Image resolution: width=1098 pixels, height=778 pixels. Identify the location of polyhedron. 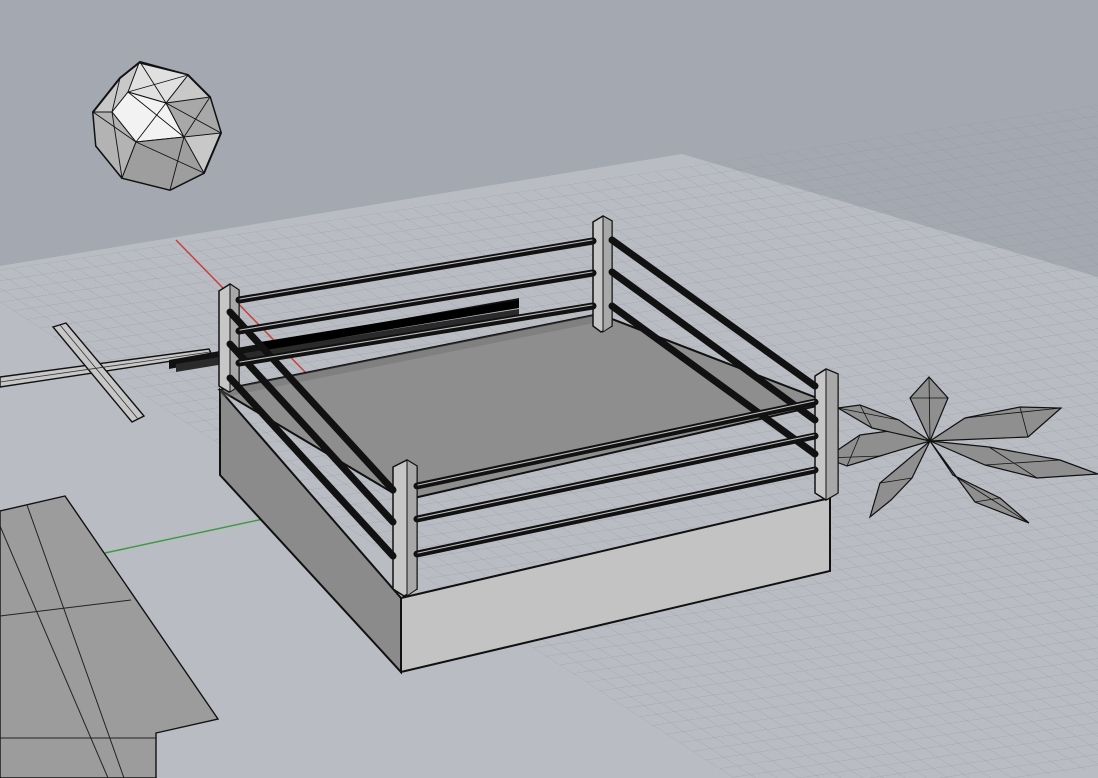
(157, 126).